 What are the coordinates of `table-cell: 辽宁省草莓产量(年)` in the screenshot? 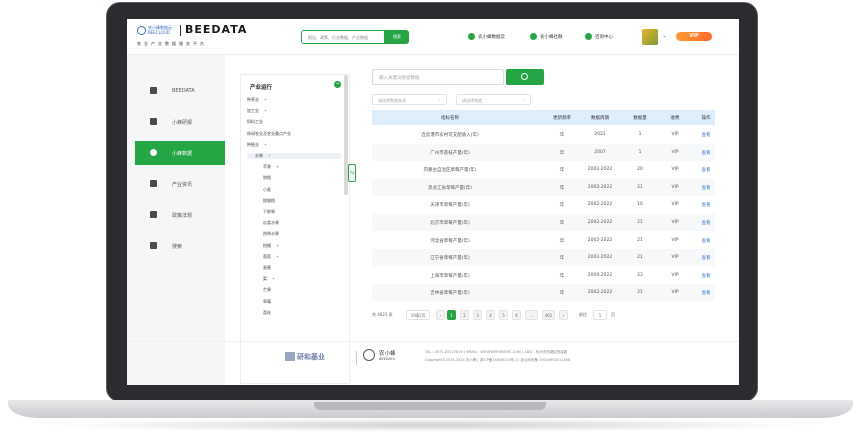 It's located at (450, 259).